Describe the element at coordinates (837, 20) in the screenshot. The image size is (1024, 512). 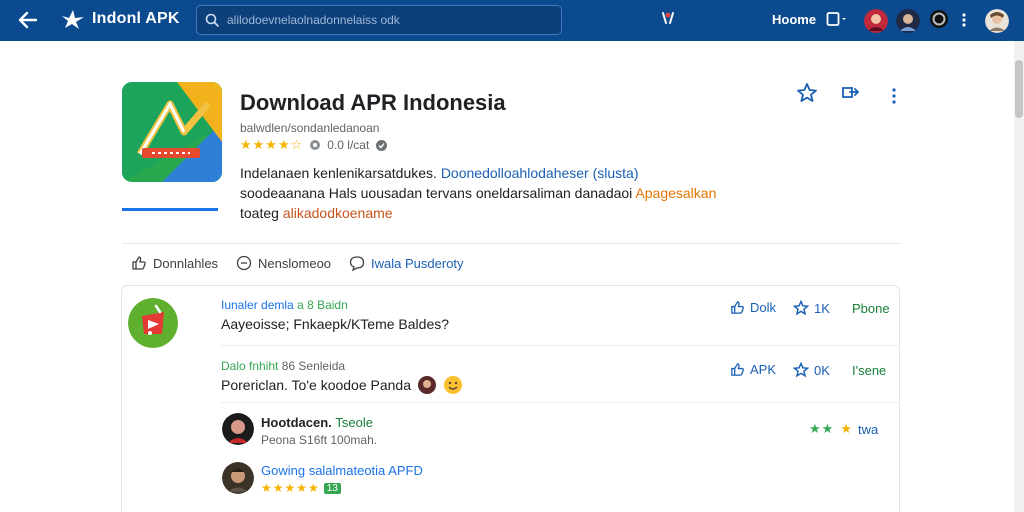
I see `window-icon` at that location.